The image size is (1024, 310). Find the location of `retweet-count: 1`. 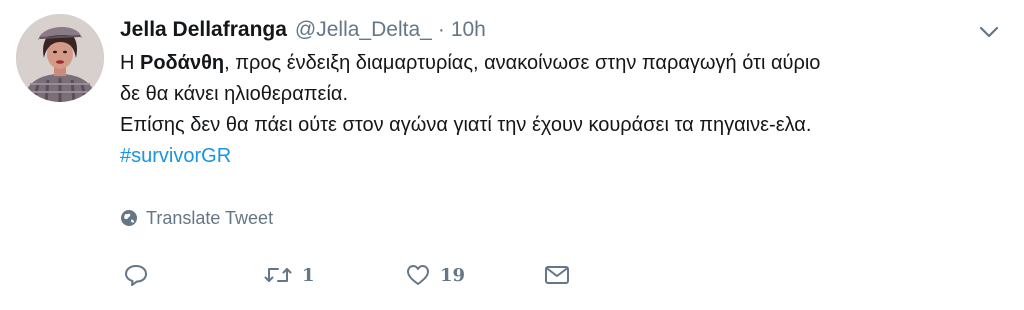

retweet-count: 1 is located at coordinates (308, 275).